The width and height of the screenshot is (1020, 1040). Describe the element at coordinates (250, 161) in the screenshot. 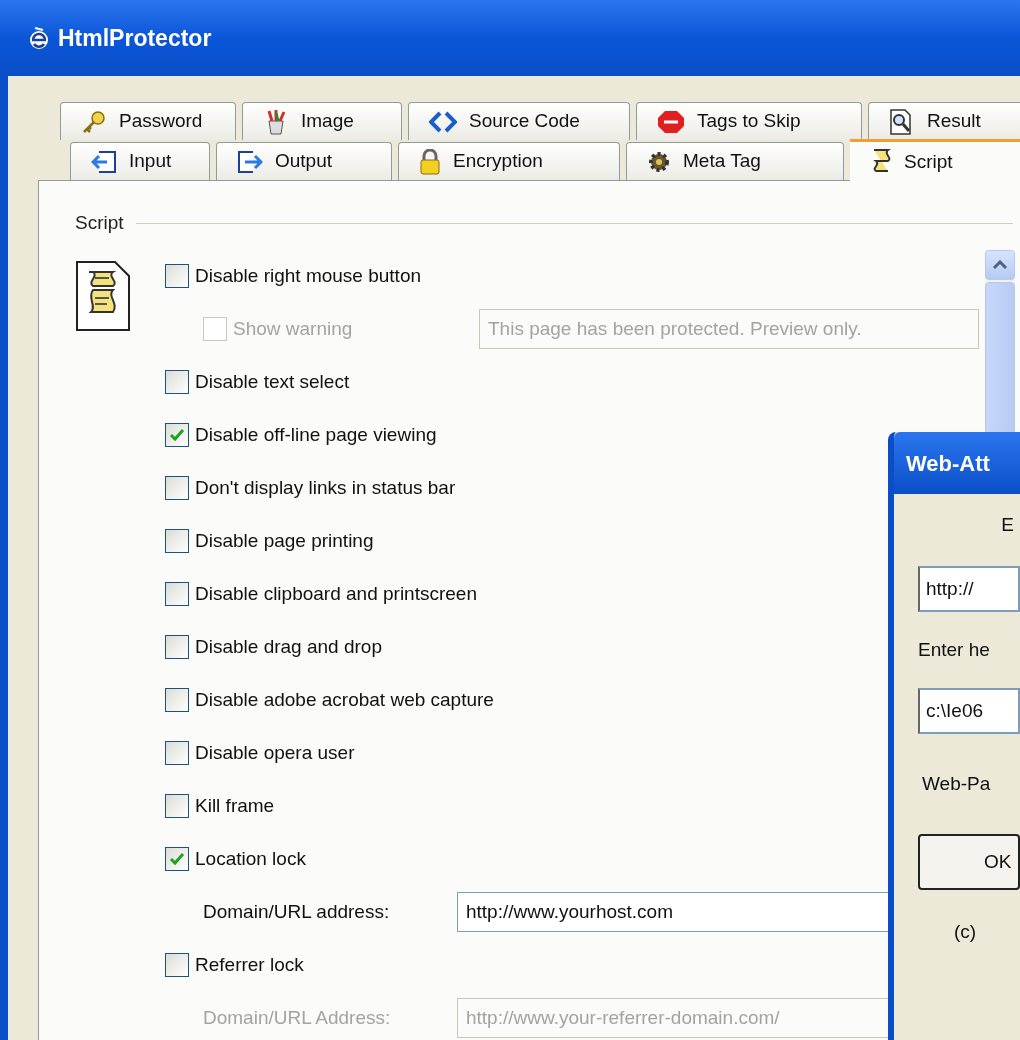

I see `arrow-out-icon` at that location.